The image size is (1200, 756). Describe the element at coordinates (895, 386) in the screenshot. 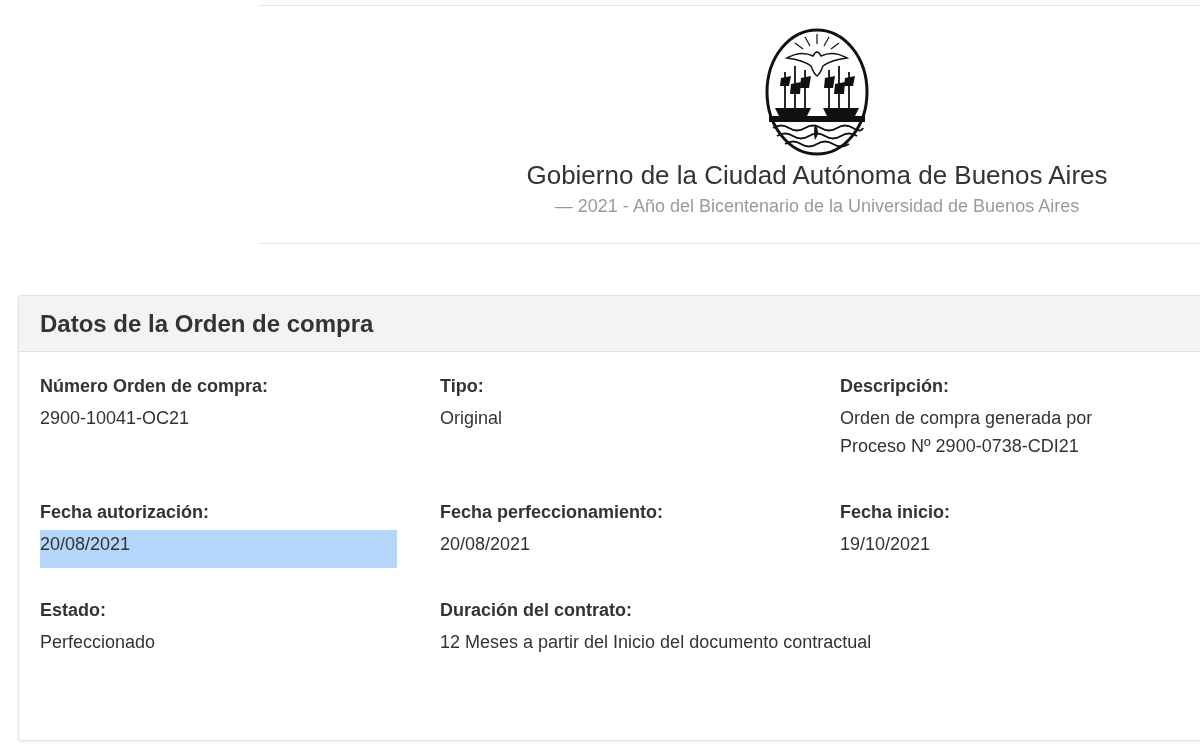

I see `field-label: Descripción:` at that location.